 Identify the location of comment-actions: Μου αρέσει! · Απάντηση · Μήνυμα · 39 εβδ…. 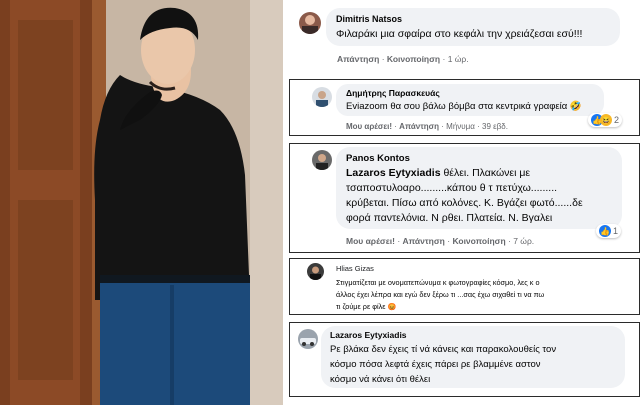
(427, 126).